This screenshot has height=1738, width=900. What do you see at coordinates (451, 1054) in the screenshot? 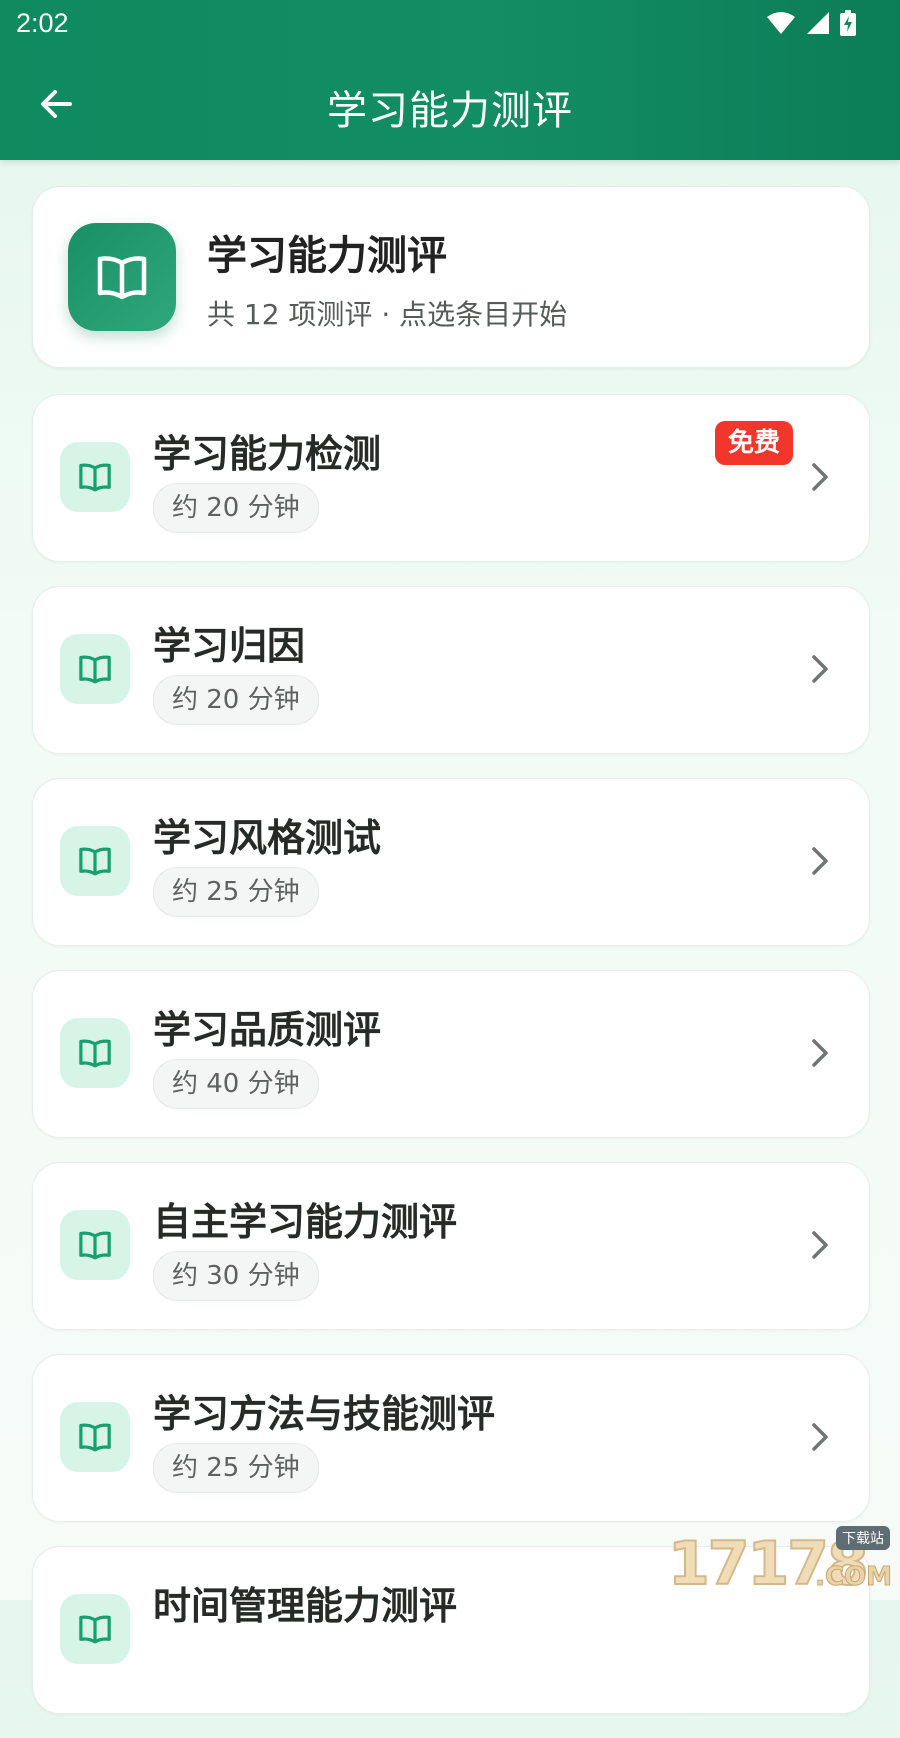
I see `assessment-item-learning-quality: 学习品质测评 约 40 分钟` at bounding box center [451, 1054].